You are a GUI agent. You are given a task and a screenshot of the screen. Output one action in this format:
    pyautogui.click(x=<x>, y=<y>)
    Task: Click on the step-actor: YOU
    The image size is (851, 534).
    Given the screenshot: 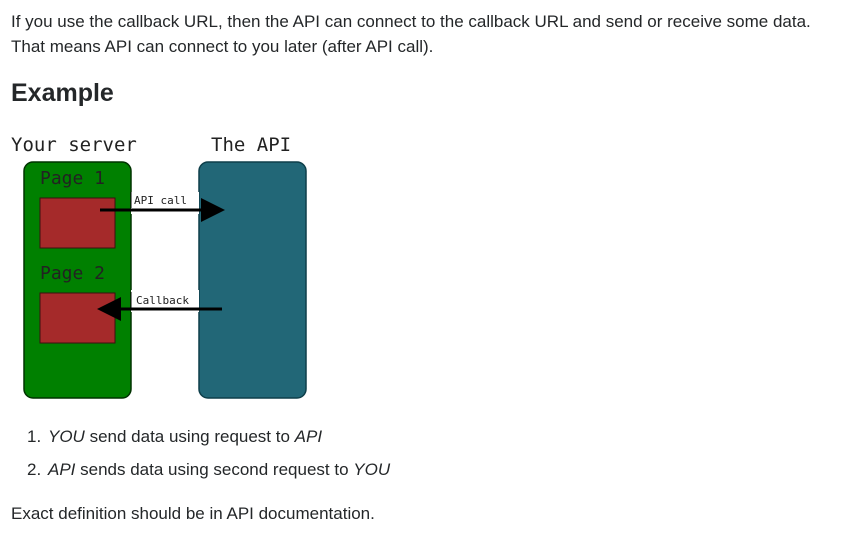 What is the action you would take?
    pyautogui.click(x=66, y=436)
    